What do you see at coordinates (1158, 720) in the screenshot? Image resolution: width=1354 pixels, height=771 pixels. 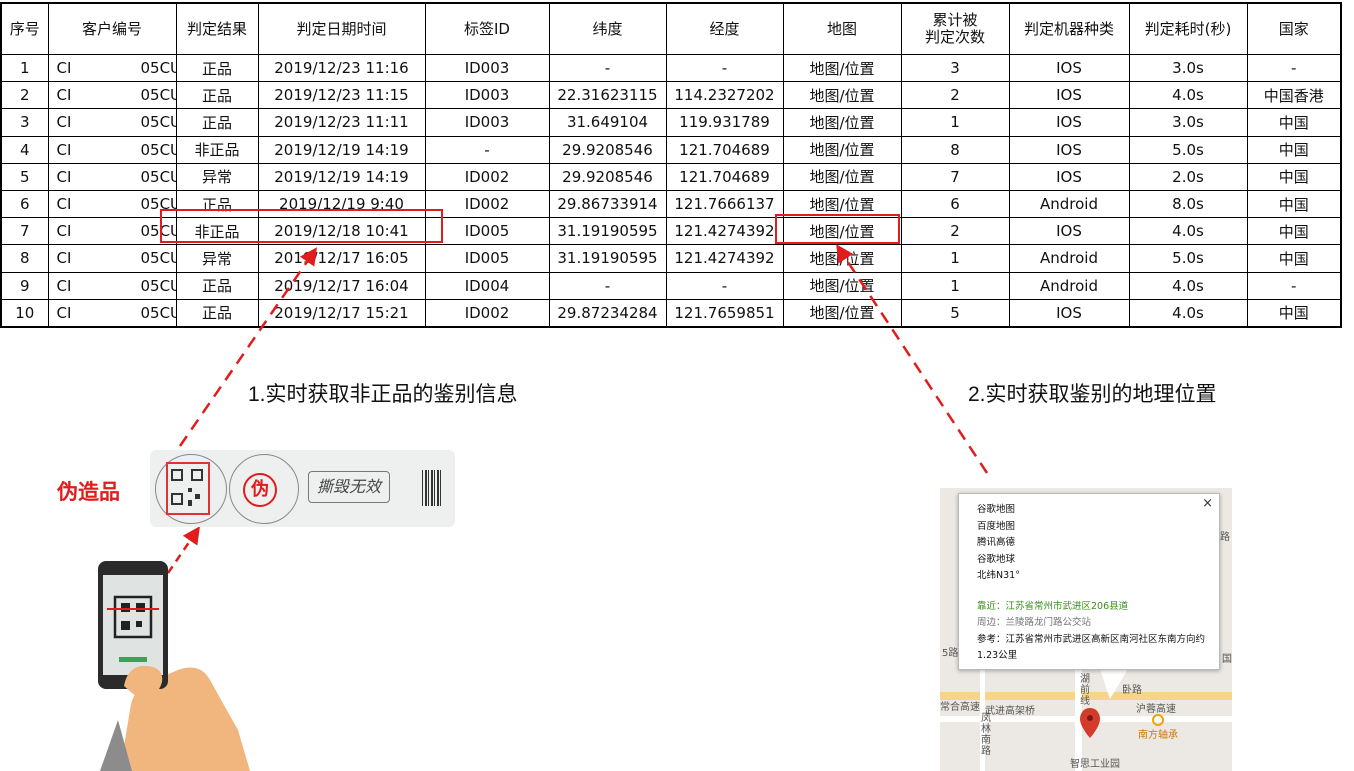 I see `place-marker-icon` at bounding box center [1158, 720].